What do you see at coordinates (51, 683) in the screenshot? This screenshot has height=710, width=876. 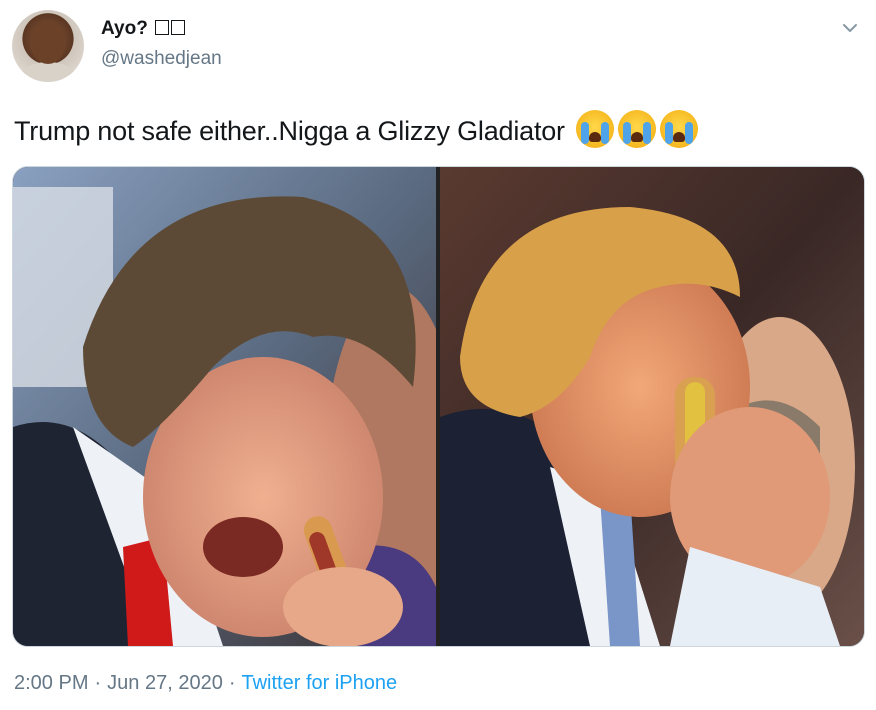 I see `tweet-time: 2:00 PM` at bounding box center [51, 683].